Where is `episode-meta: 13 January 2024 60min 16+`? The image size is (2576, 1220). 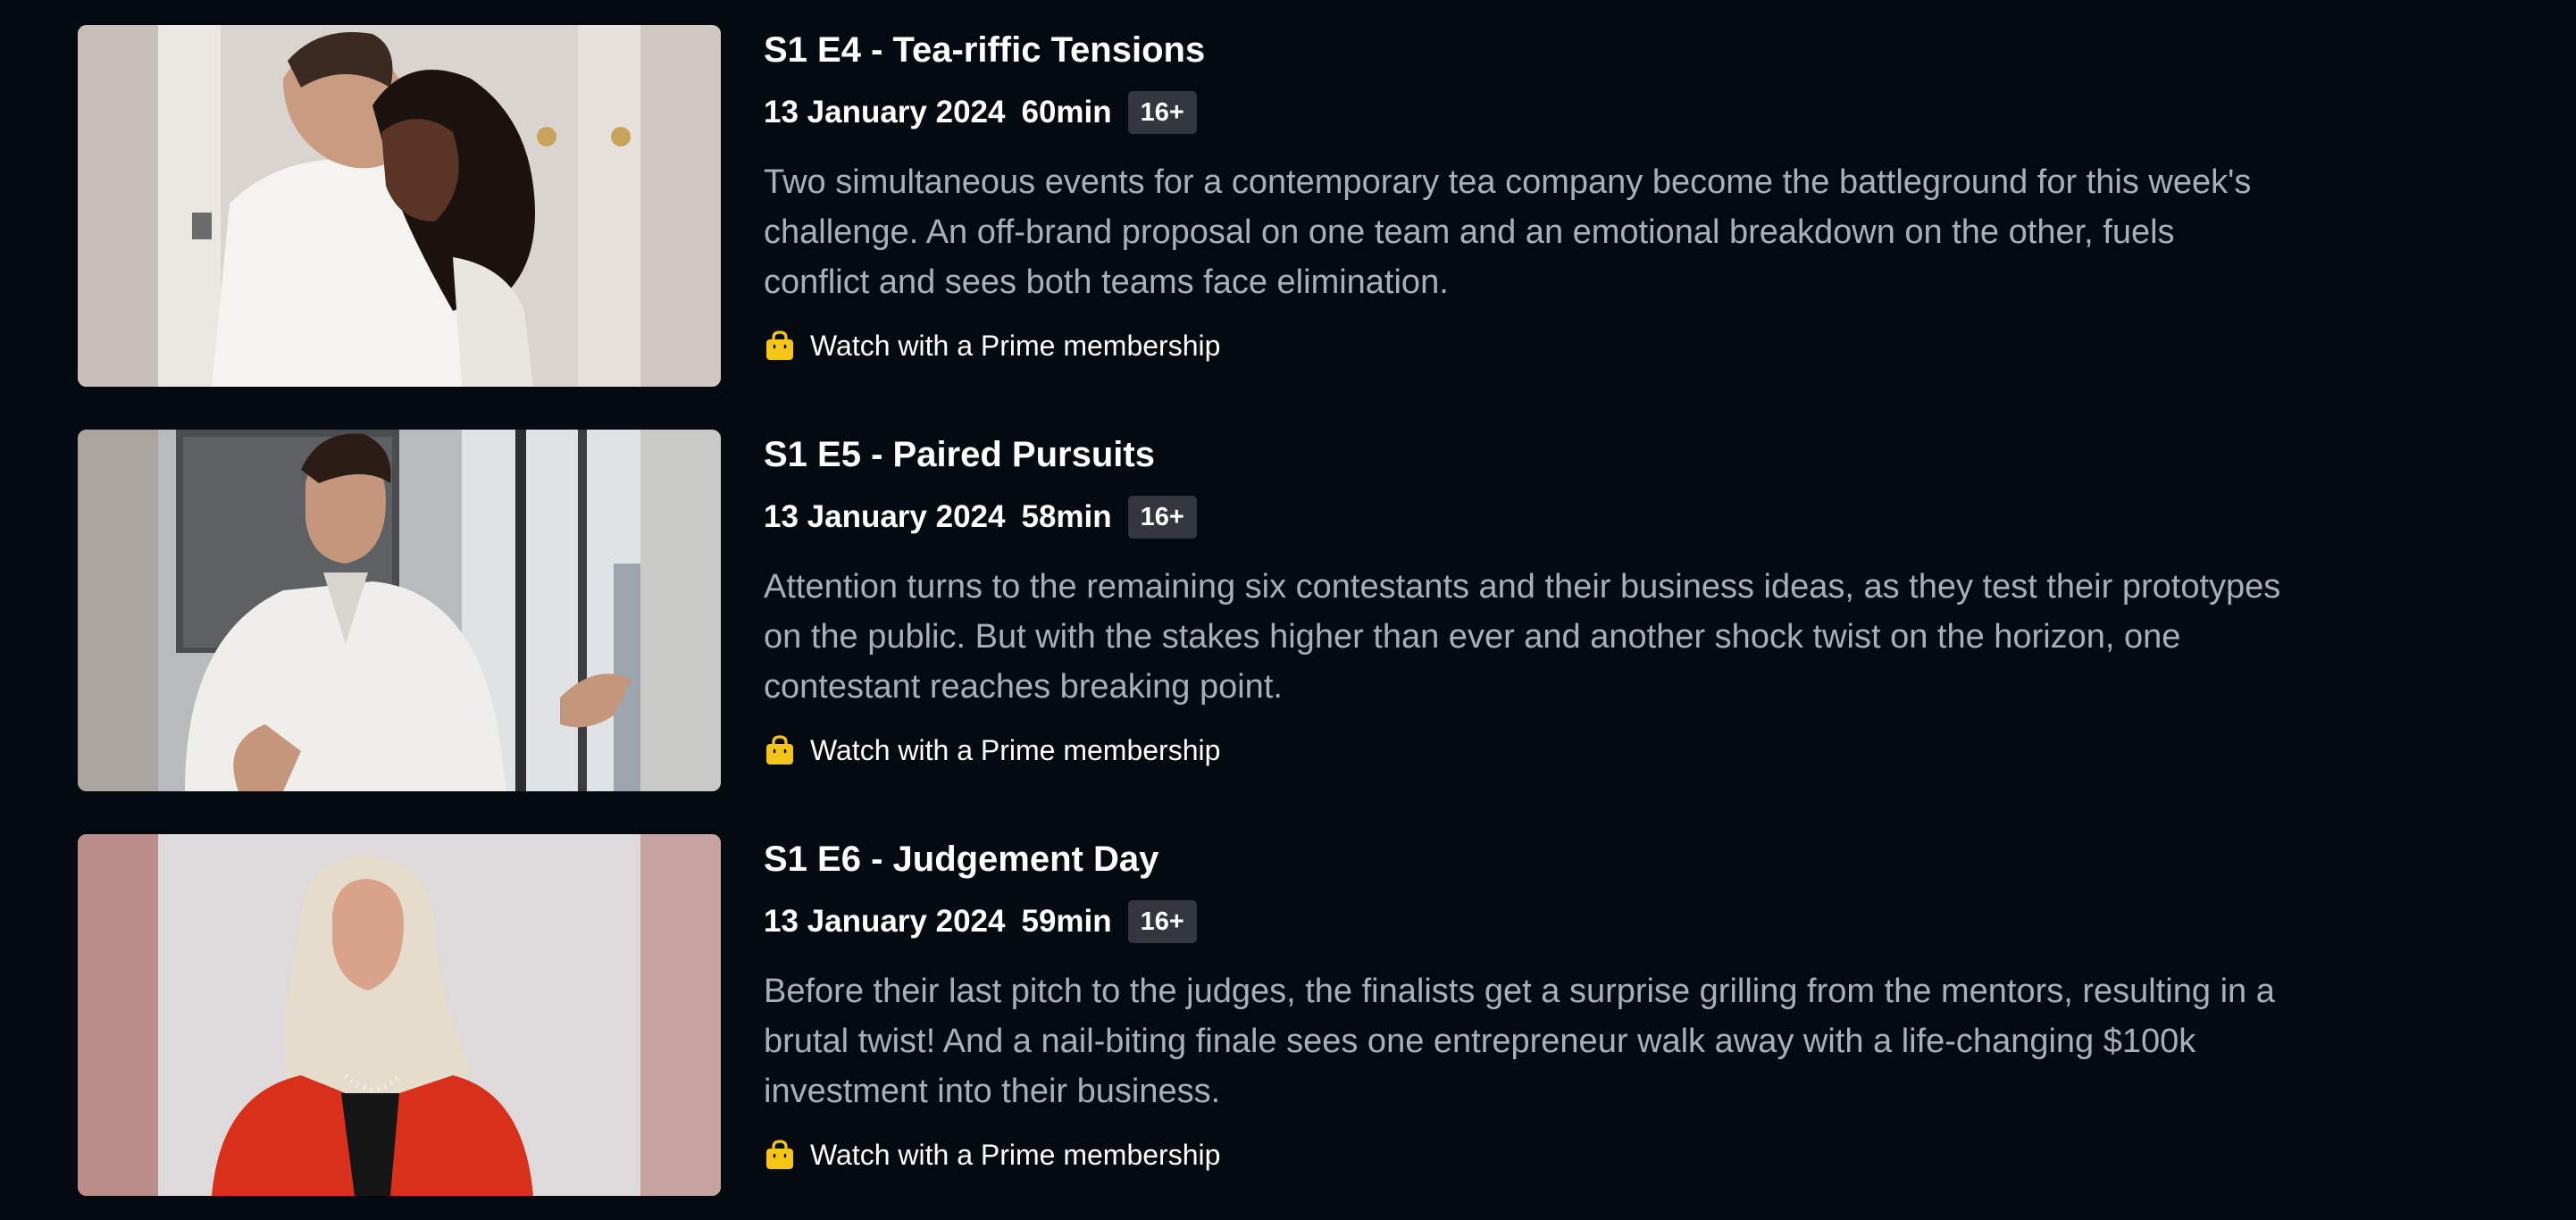 episode-meta: 13 January 2024 60min 16+ is located at coordinates (981, 112).